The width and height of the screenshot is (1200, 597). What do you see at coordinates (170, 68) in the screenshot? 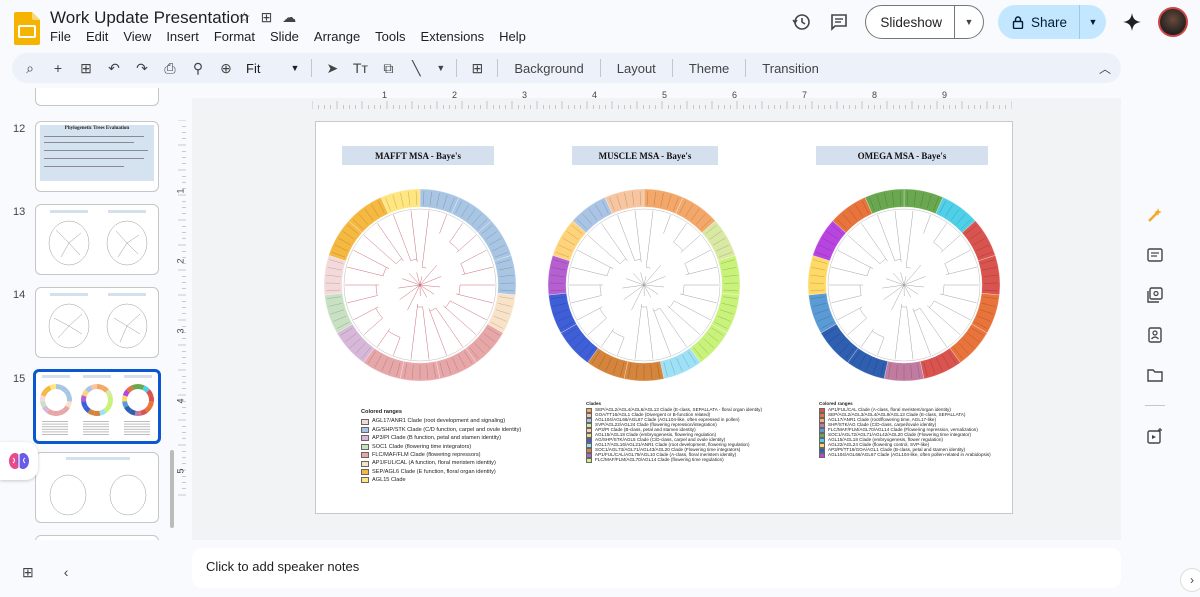
I see `print-icon: ⎙` at bounding box center [170, 68].